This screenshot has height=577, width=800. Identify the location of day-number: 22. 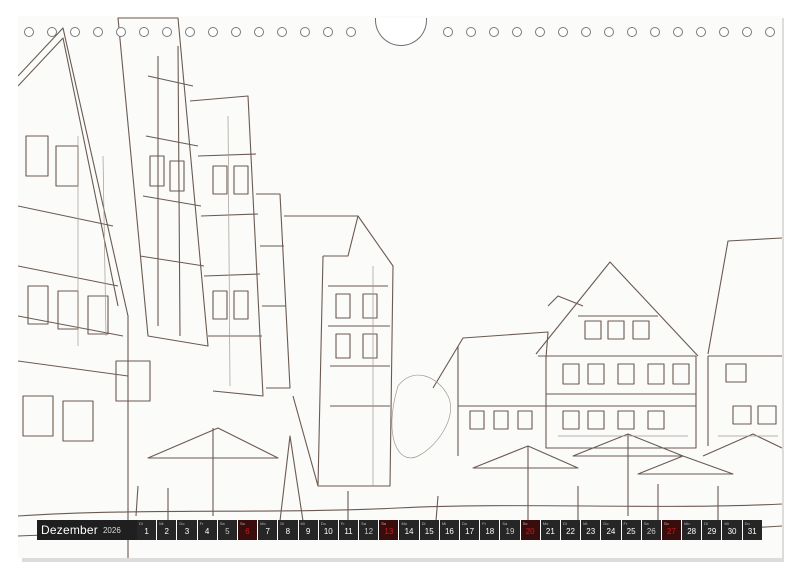
(570, 531).